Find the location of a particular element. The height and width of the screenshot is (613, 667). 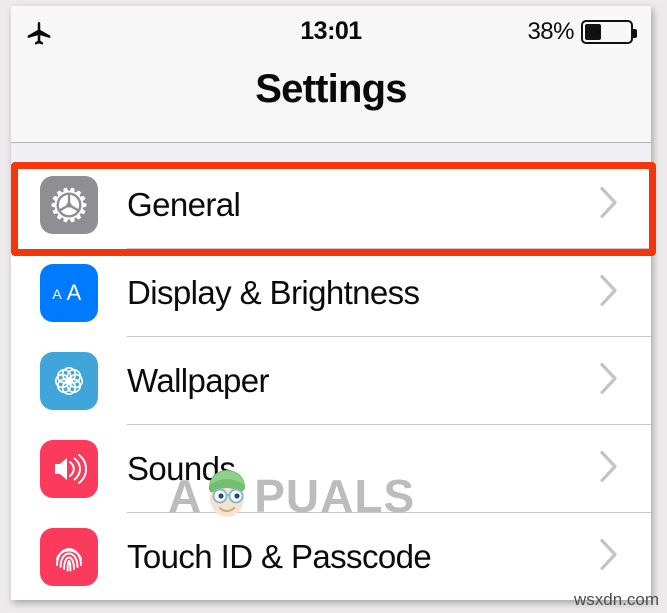

gear-icon is located at coordinates (69, 205).